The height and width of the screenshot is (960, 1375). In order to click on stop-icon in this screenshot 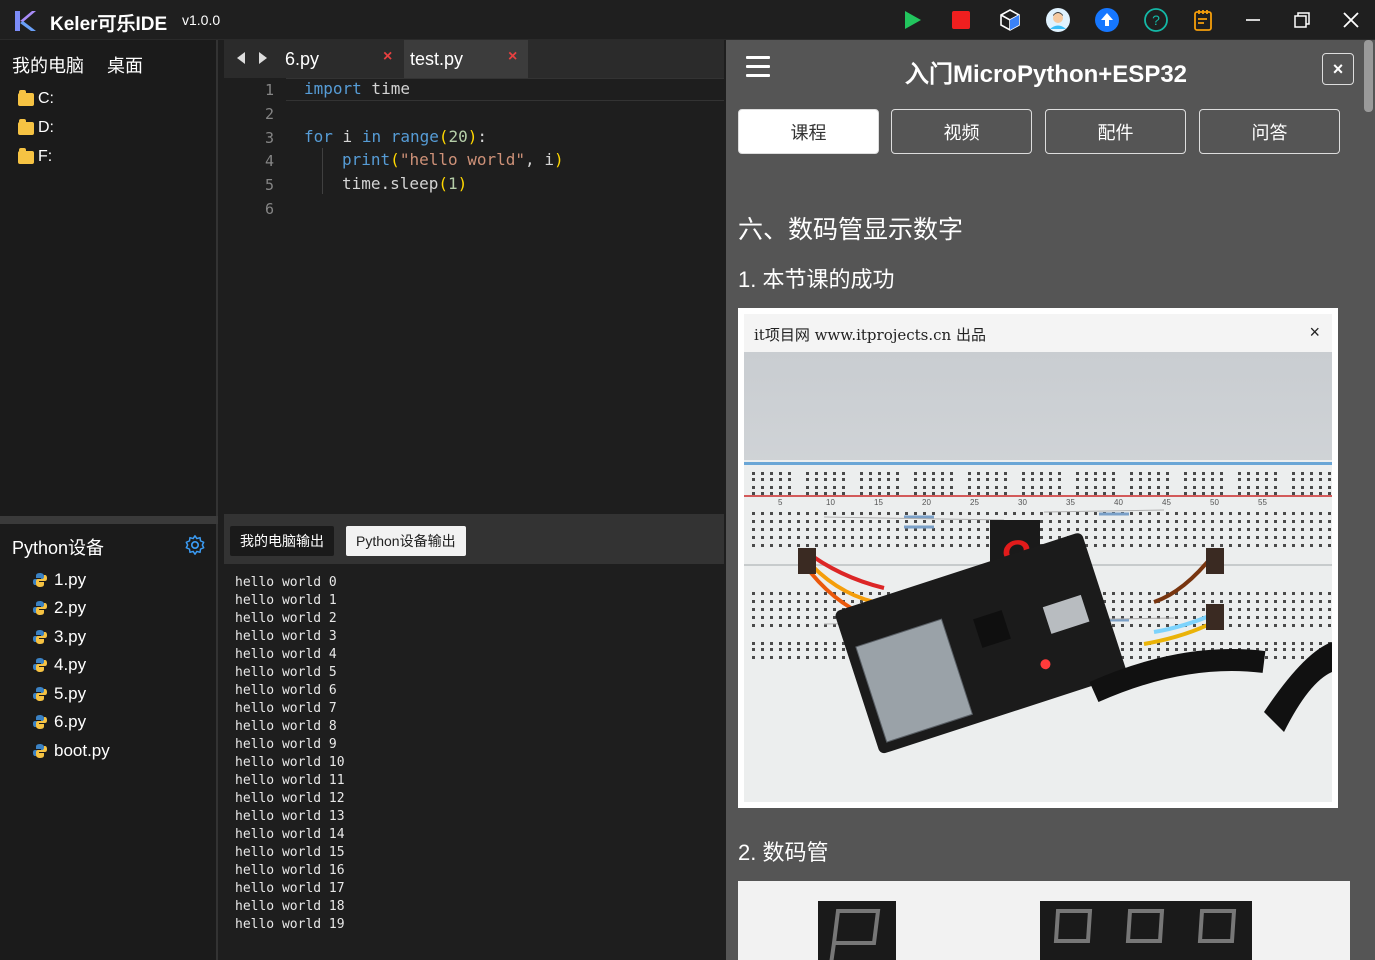, I will do `click(961, 20)`.